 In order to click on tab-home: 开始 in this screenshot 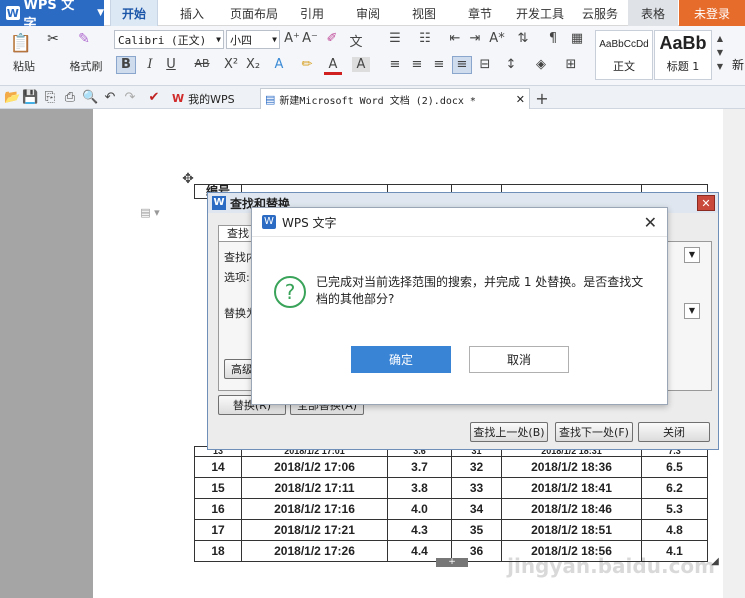, I will do `click(134, 13)`.